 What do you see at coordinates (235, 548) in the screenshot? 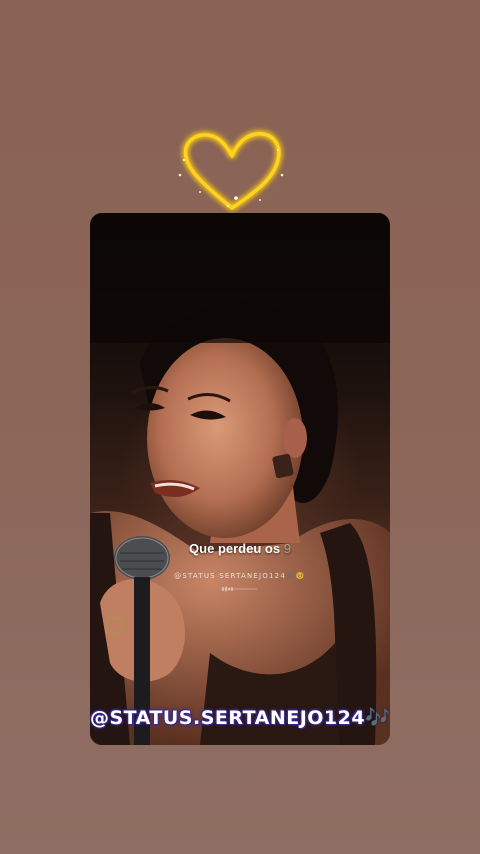
I see `lyric-main-text: Que perdeu os` at bounding box center [235, 548].